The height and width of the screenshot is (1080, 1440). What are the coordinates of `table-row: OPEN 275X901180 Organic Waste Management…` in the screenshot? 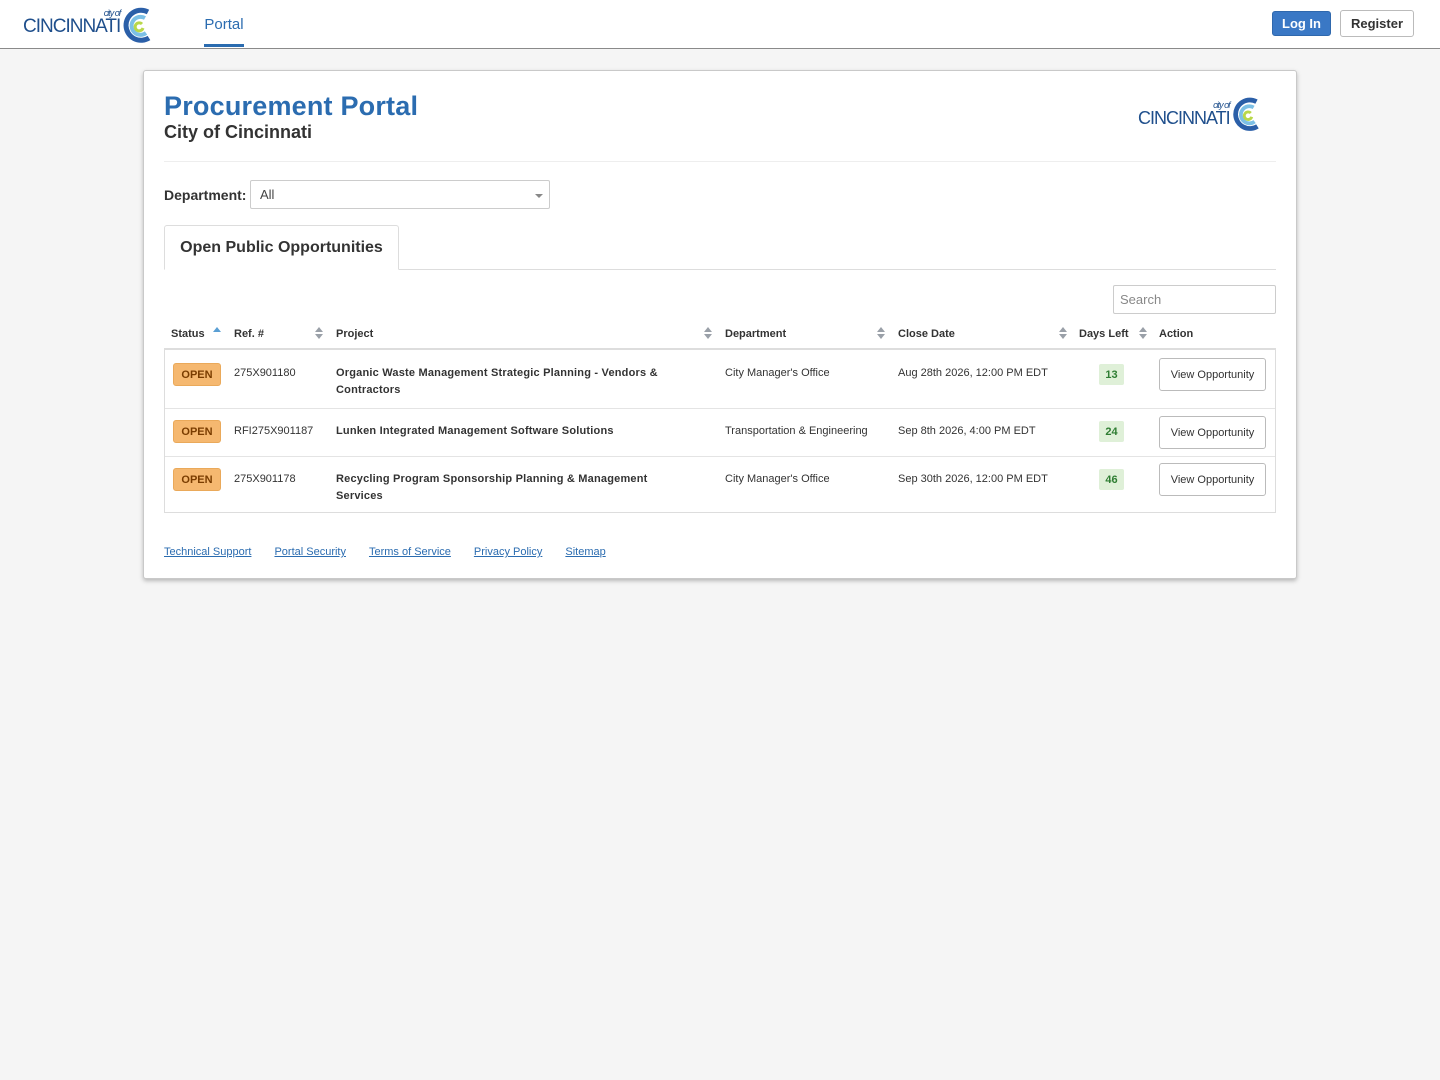 It's located at (720, 379).